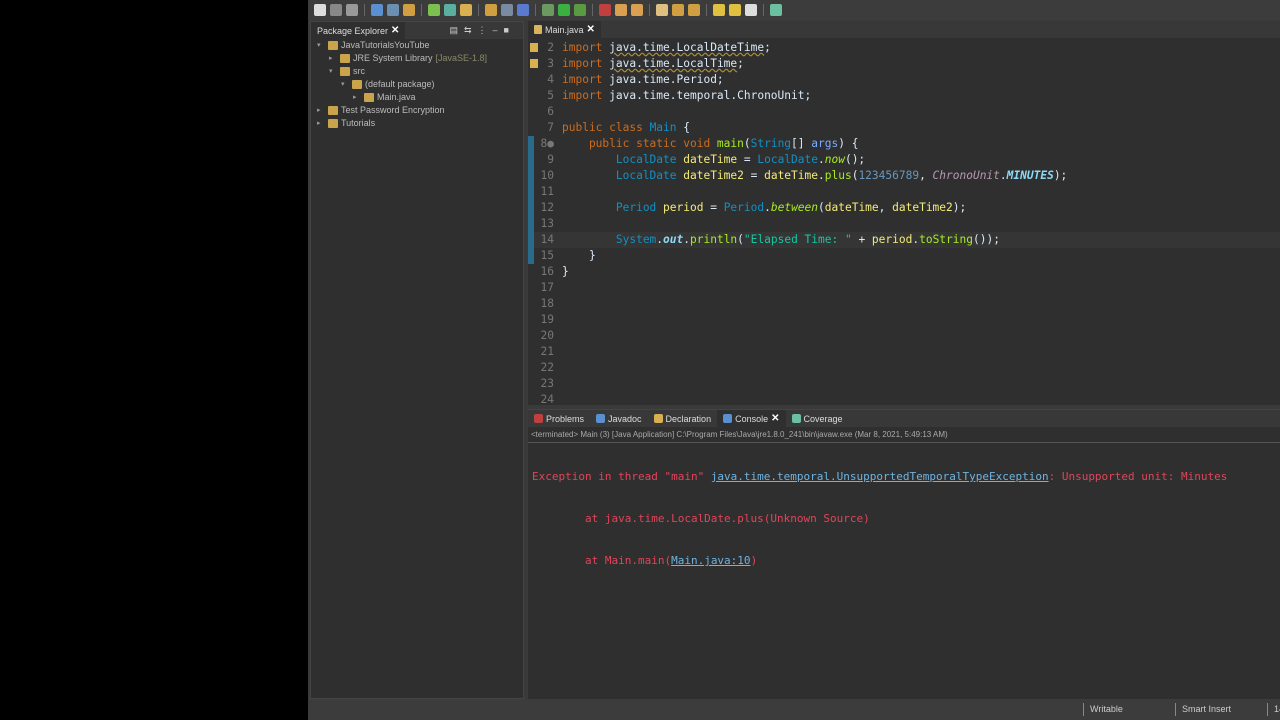  I want to click on tab-label: Problems, so click(565, 418).